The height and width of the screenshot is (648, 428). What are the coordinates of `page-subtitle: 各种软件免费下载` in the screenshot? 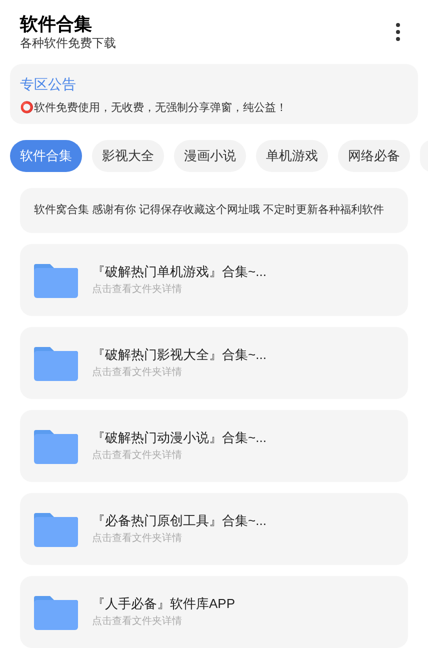 It's located at (68, 43).